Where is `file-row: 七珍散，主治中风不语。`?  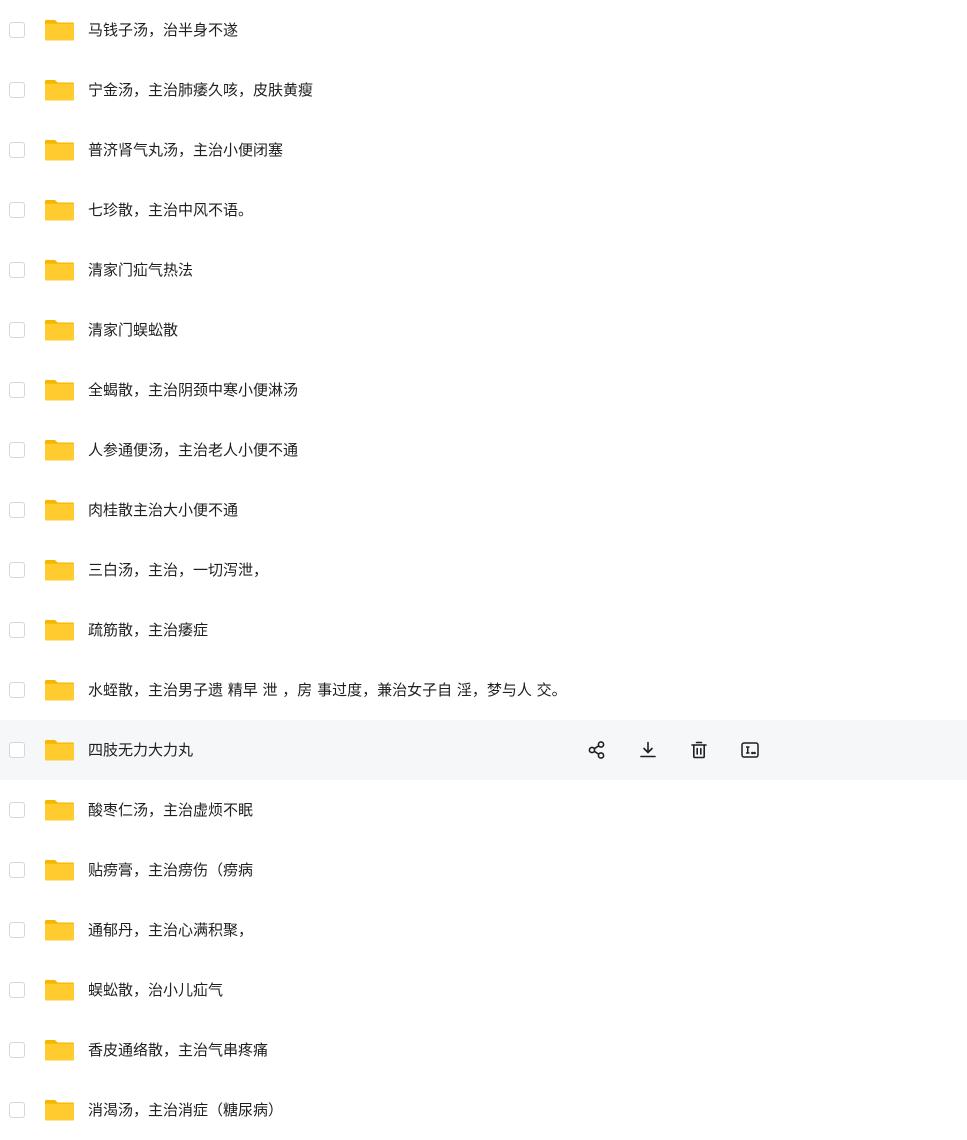 file-row: 七珍散，主治中风不语。 is located at coordinates (483, 210).